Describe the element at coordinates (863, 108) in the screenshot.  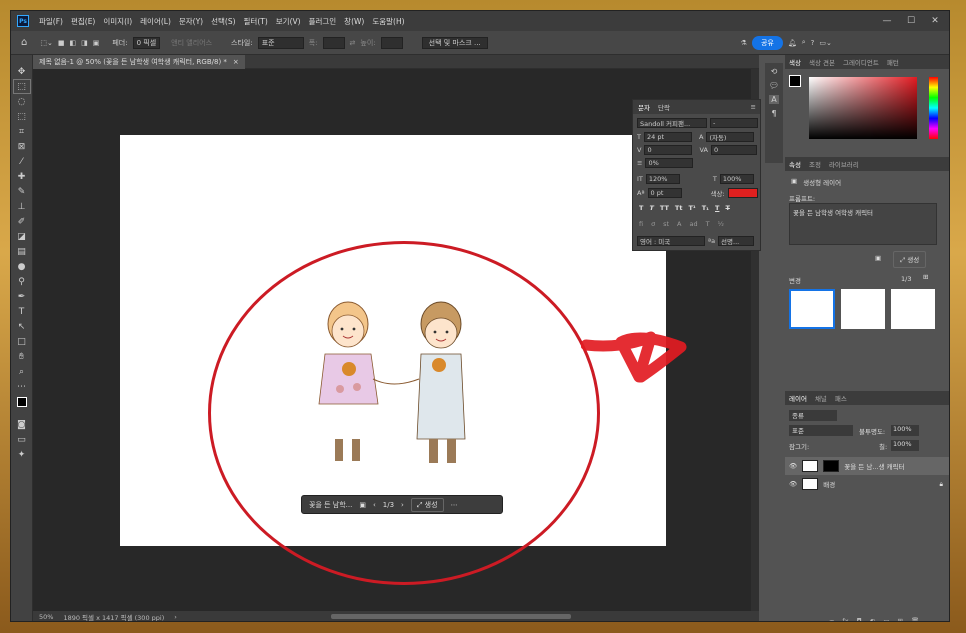
I see `color-field` at that location.